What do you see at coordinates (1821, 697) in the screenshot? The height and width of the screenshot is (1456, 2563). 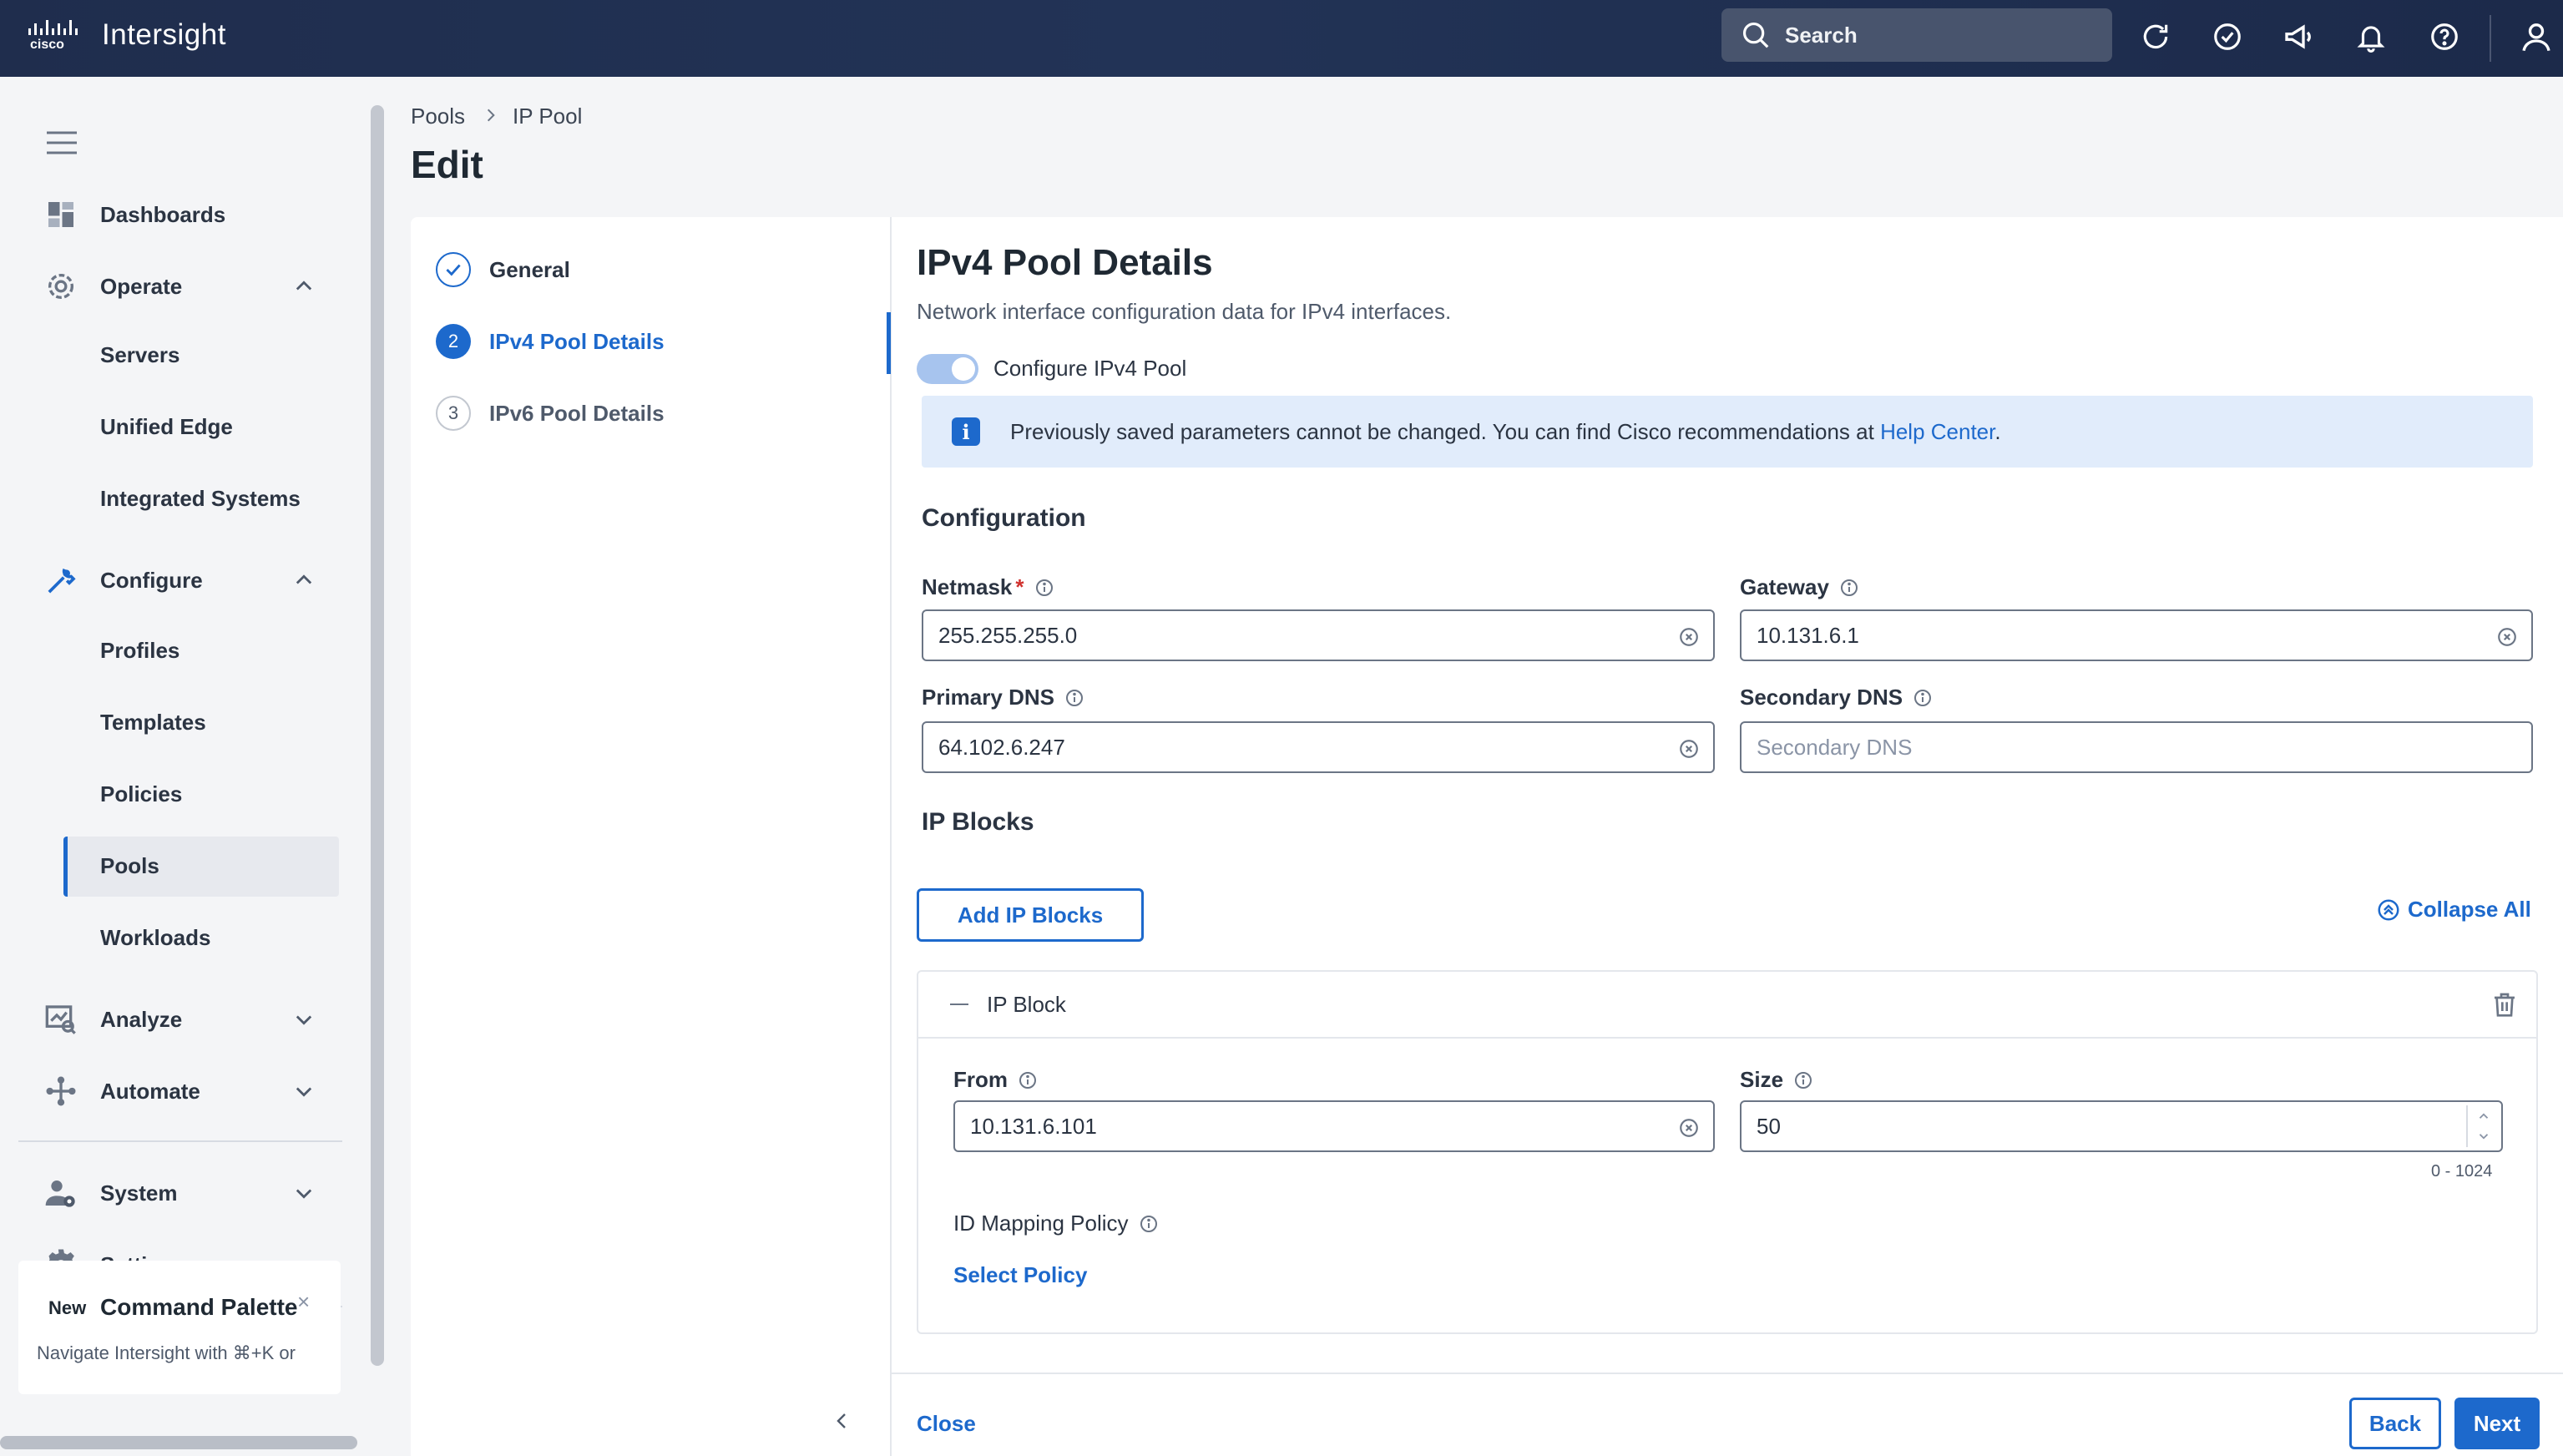 I see `secondary-dns-label-text: Secondary DNS` at bounding box center [1821, 697].